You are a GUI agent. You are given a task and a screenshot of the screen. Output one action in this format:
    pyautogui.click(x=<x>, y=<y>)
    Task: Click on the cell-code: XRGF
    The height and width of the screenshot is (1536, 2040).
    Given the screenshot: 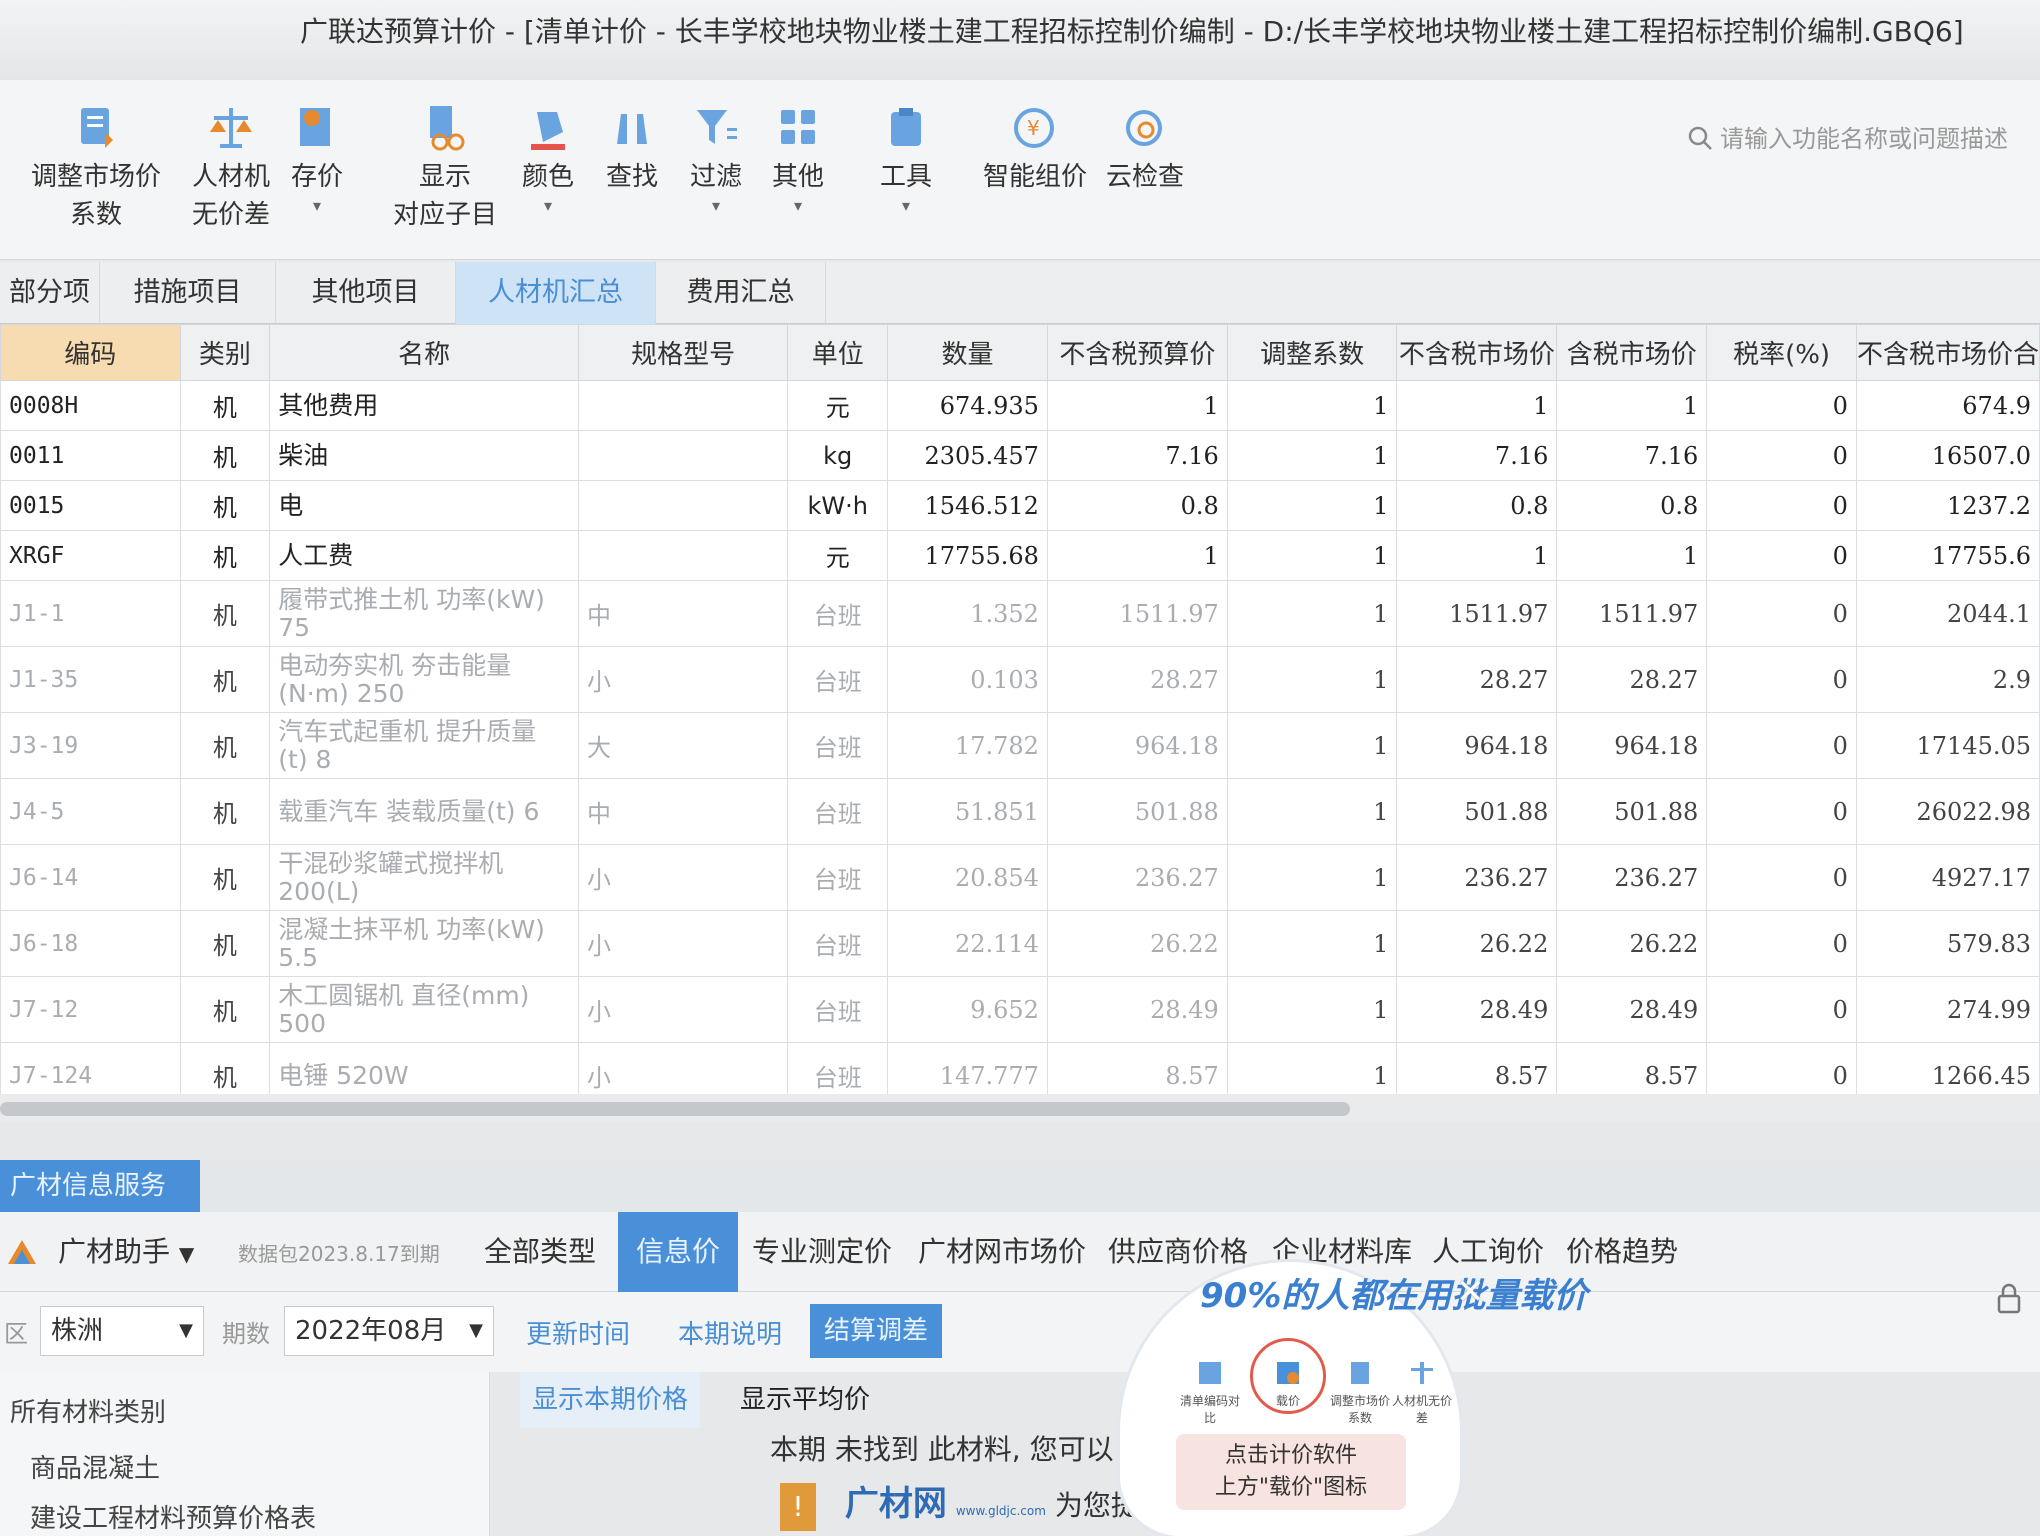 What is the action you would take?
    pyautogui.click(x=90, y=555)
    